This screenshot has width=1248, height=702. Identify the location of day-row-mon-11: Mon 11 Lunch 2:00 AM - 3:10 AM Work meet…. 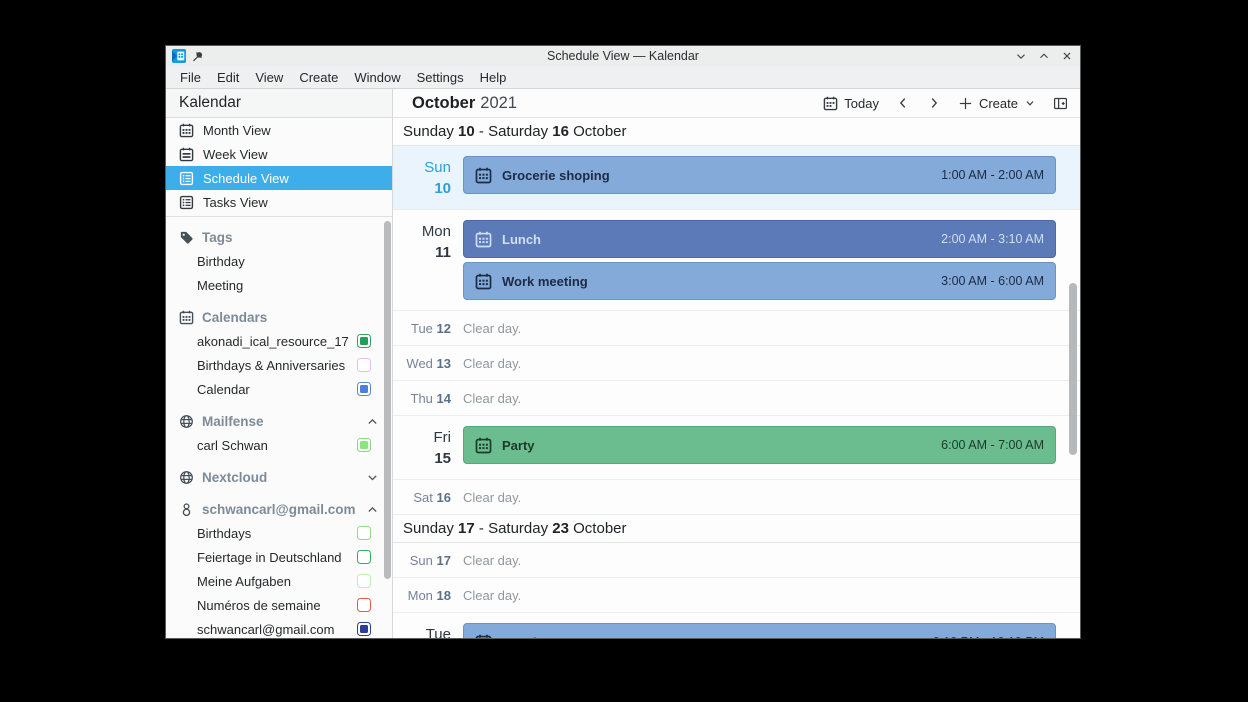
(736, 260).